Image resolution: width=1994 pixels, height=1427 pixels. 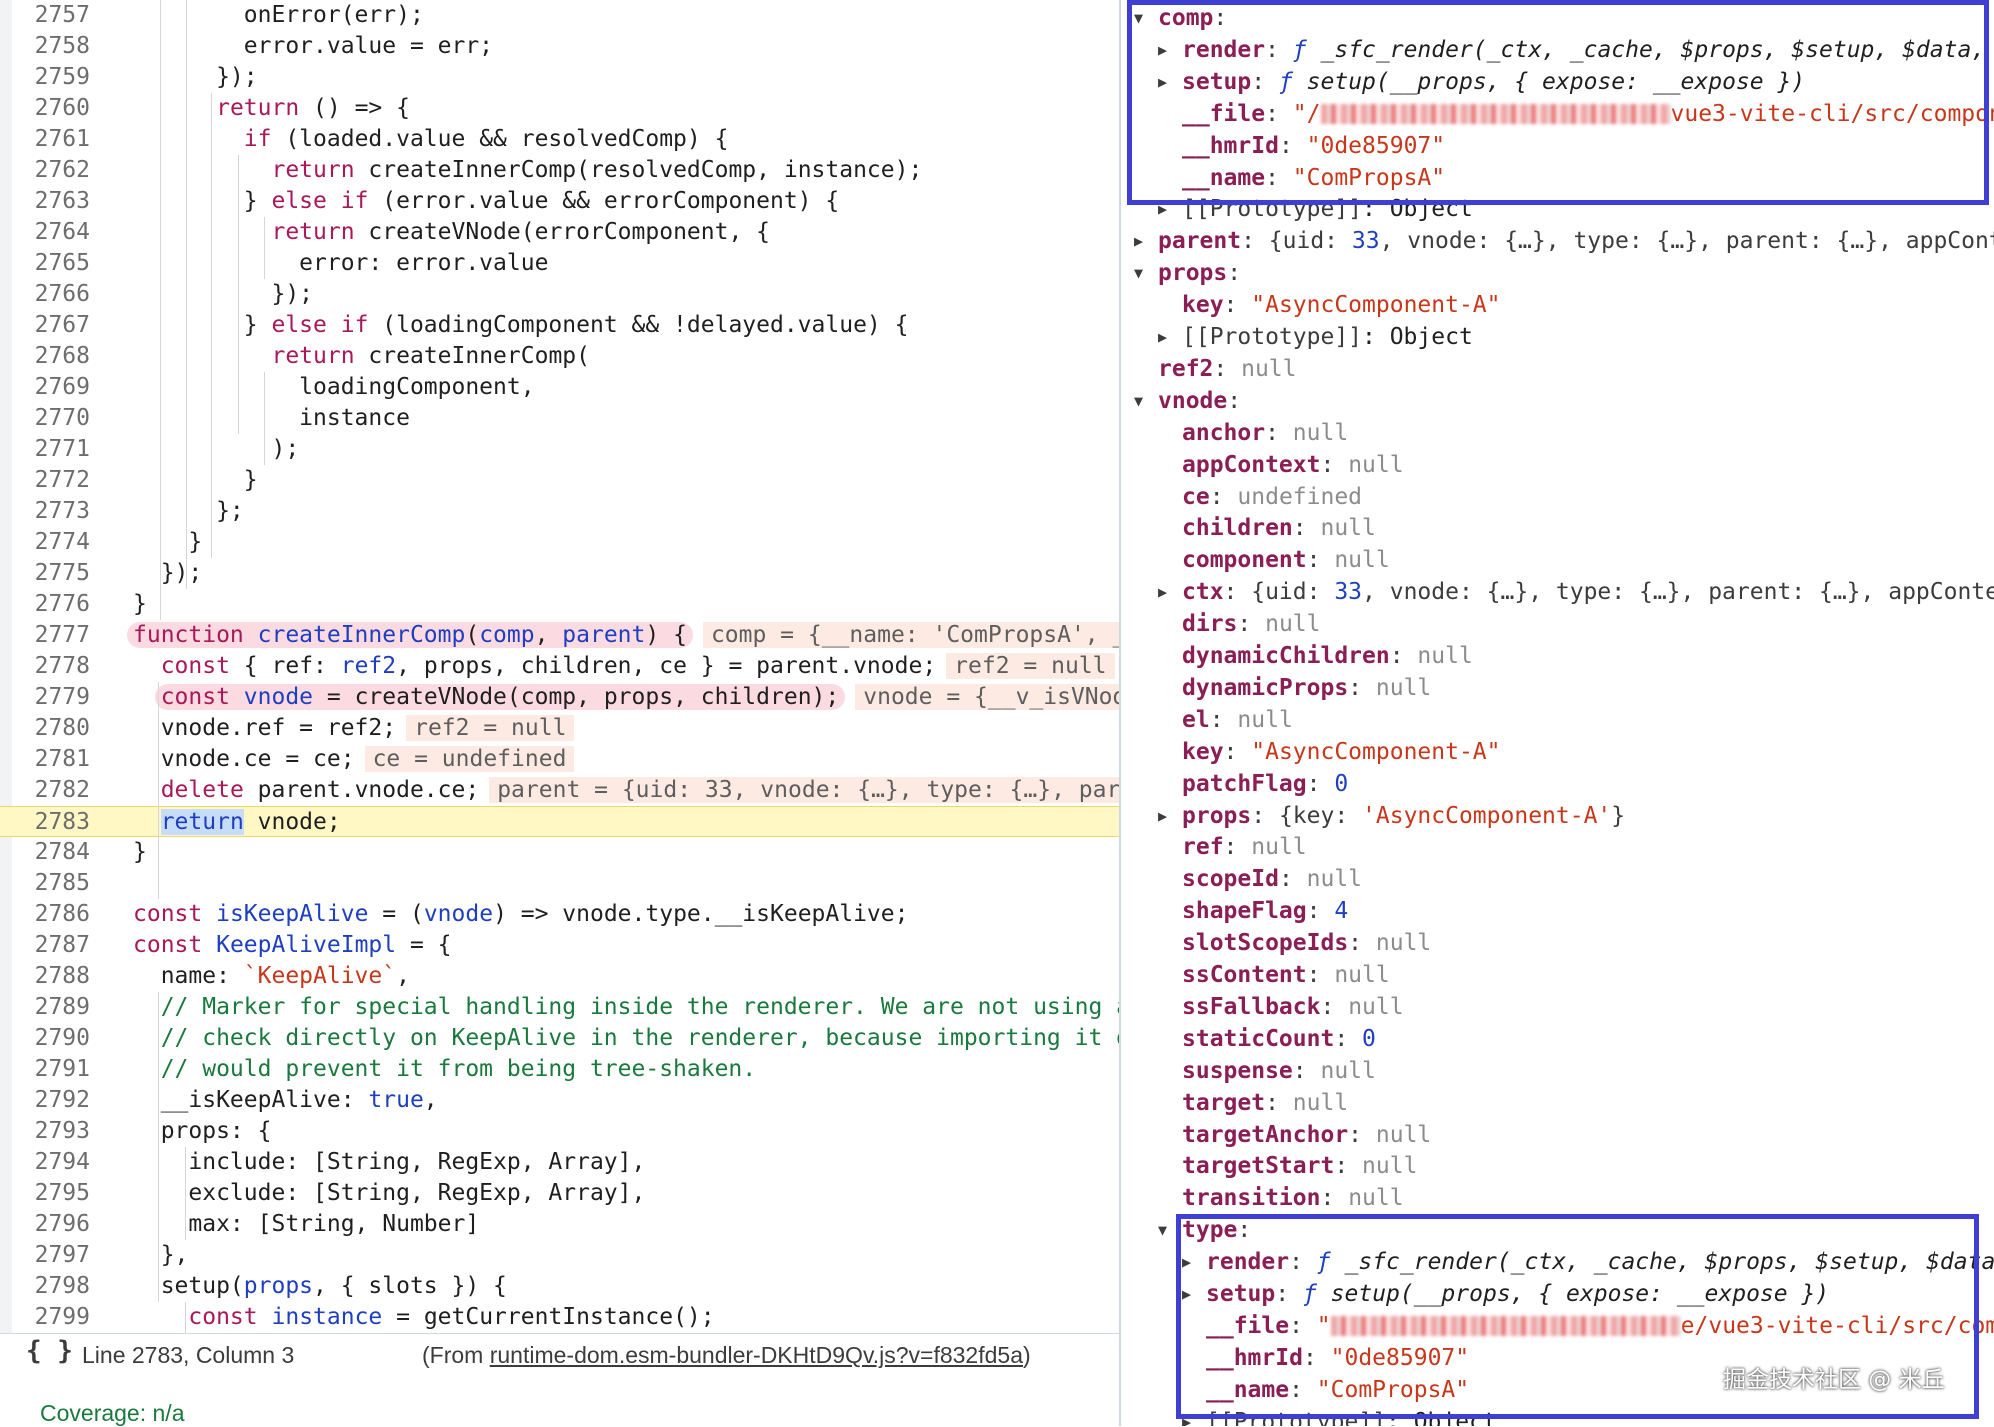 What do you see at coordinates (52, 1131) in the screenshot?
I see `line-number: 2793` at bounding box center [52, 1131].